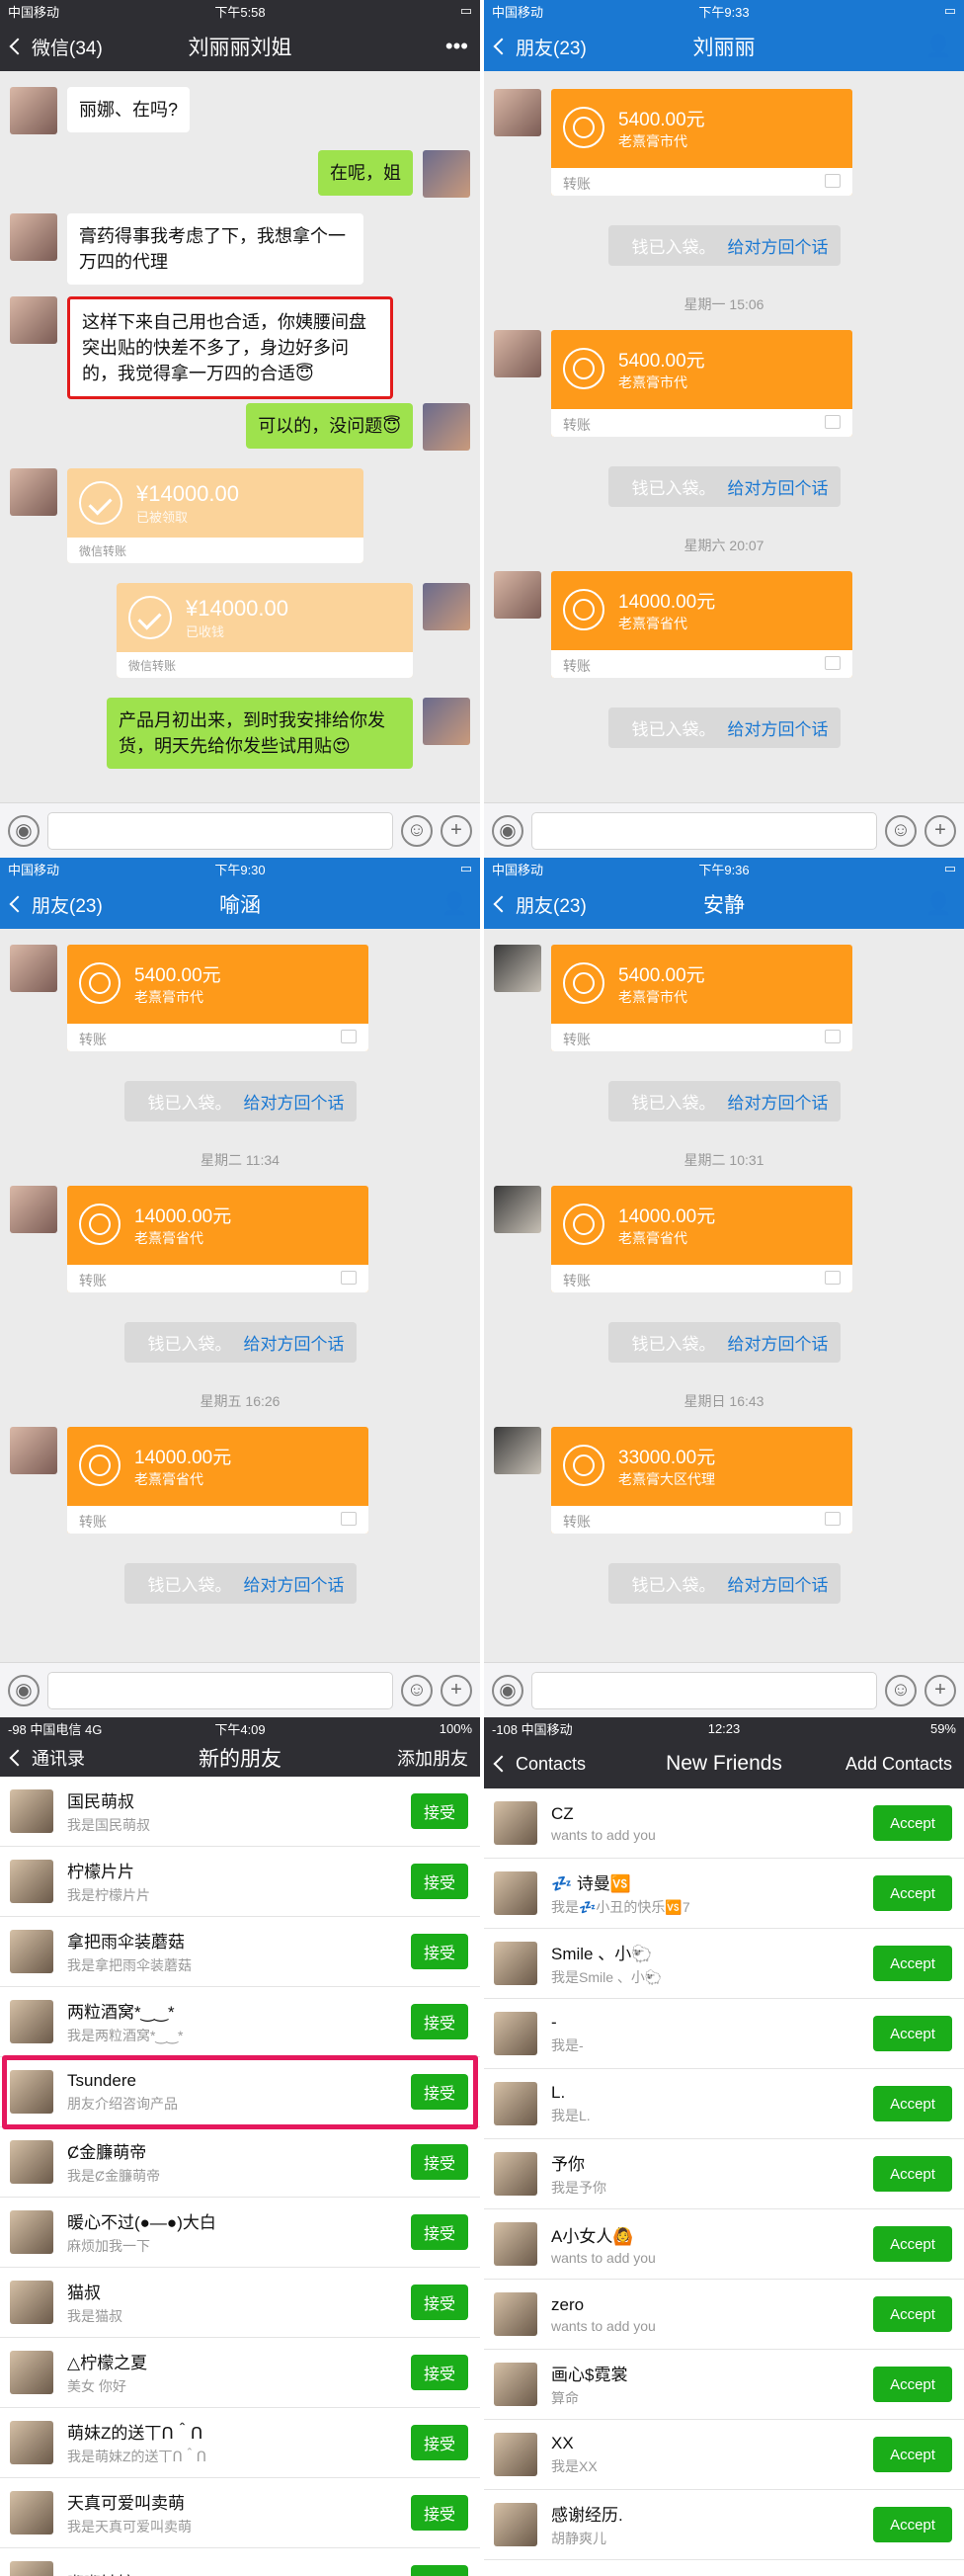 The width and height of the screenshot is (964, 2576). Describe the element at coordinates (724, 2385) in the screenshot. I see `friend-request-row: 画心$霓裳 算命 Accept` at that location.